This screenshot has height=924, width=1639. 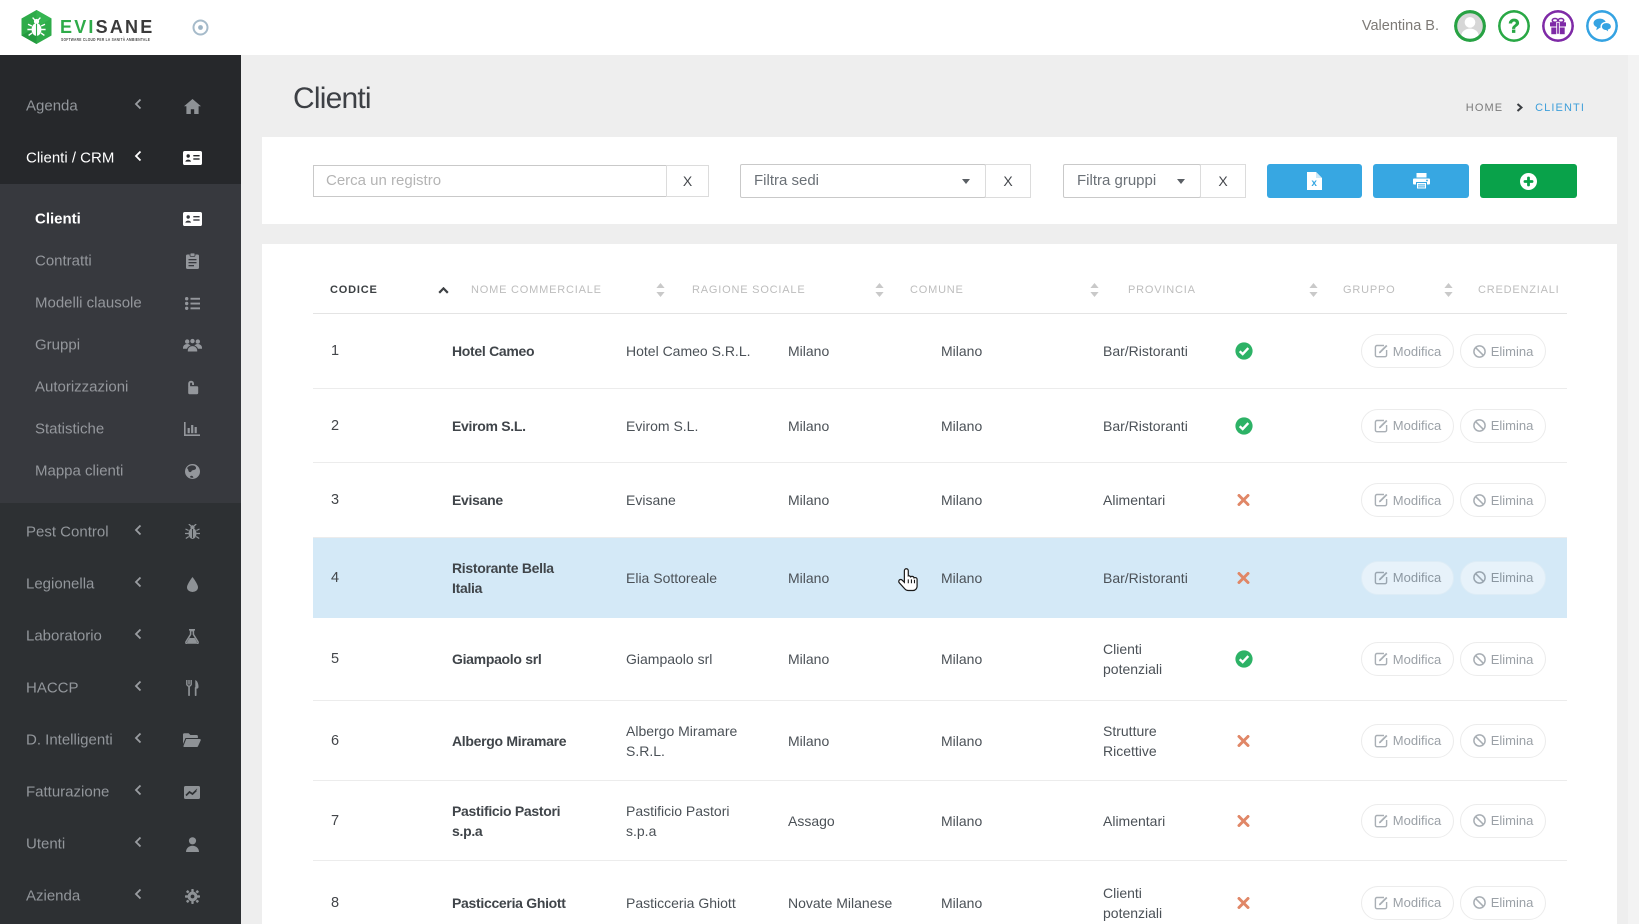 I want to click on svg-text: x, so click(x=1314, y=183).